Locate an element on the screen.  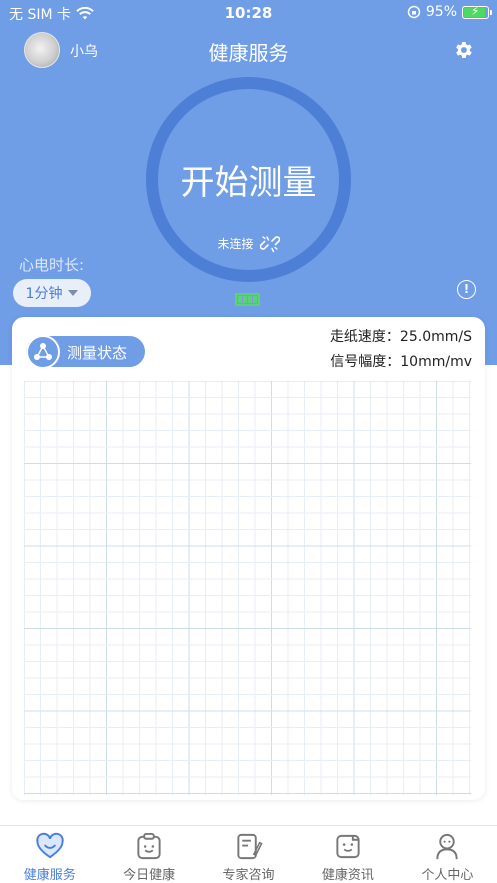
news-face-icon is located at coordinates (348, 846).